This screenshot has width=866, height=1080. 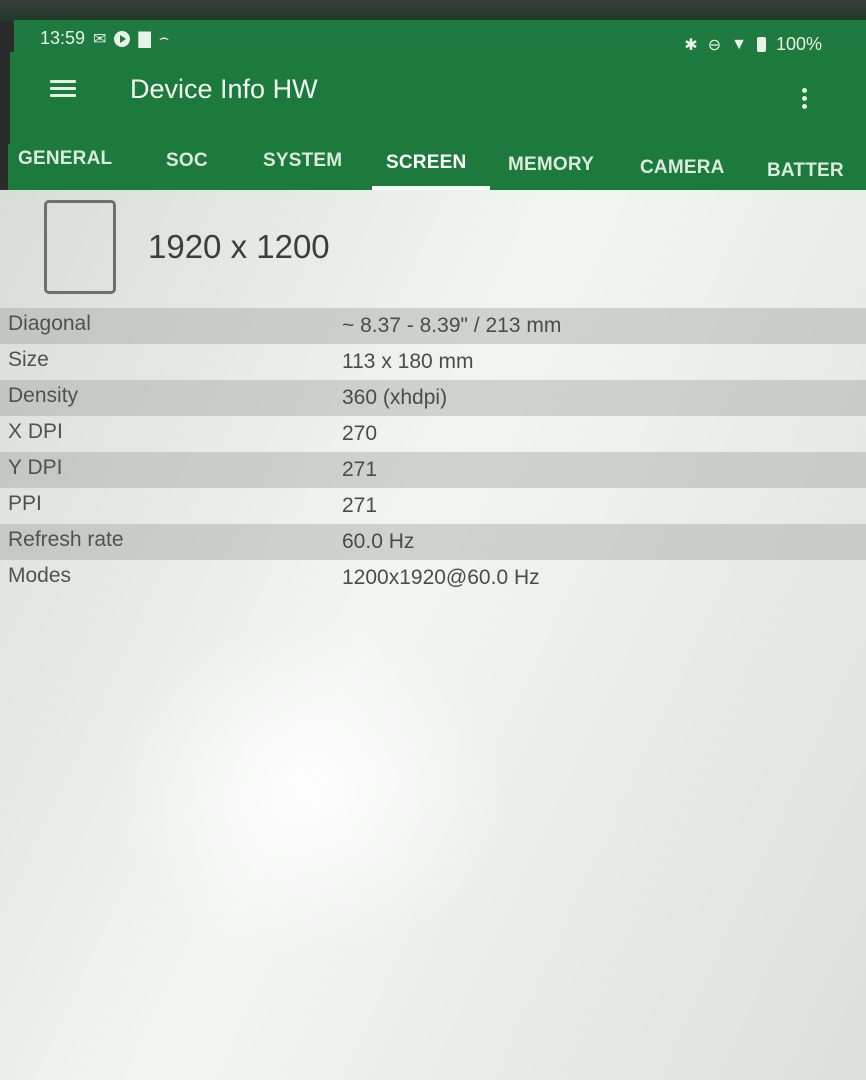 What do you see at coordinates (224, 89) in the screenshot?
I see `app-title: Device Info HW` at bounding box center [224, 89].